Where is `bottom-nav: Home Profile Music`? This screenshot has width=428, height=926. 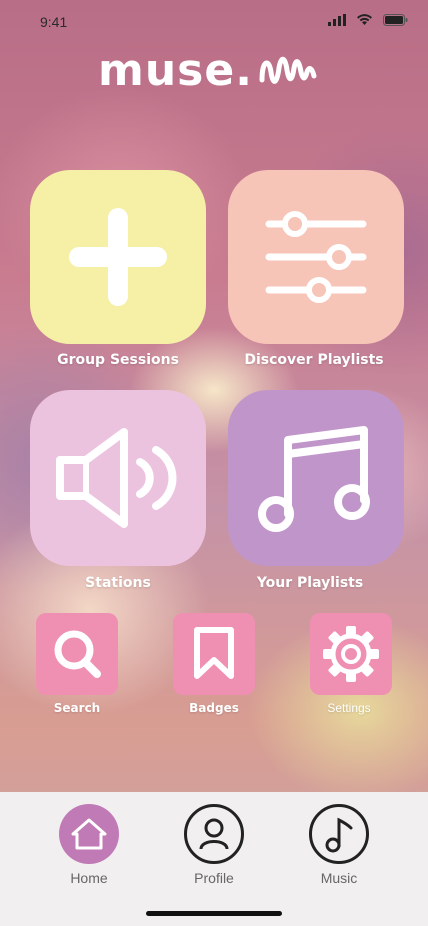 bottom-nav: Home Profile Music is located at coordinates (214, 859).